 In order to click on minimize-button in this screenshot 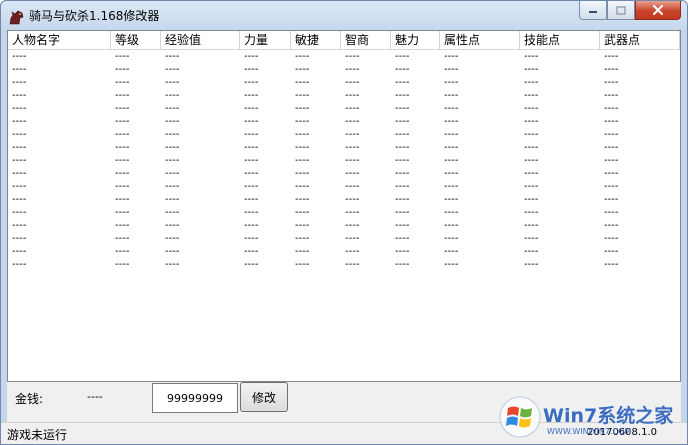, I will do `click(593, 10)`.